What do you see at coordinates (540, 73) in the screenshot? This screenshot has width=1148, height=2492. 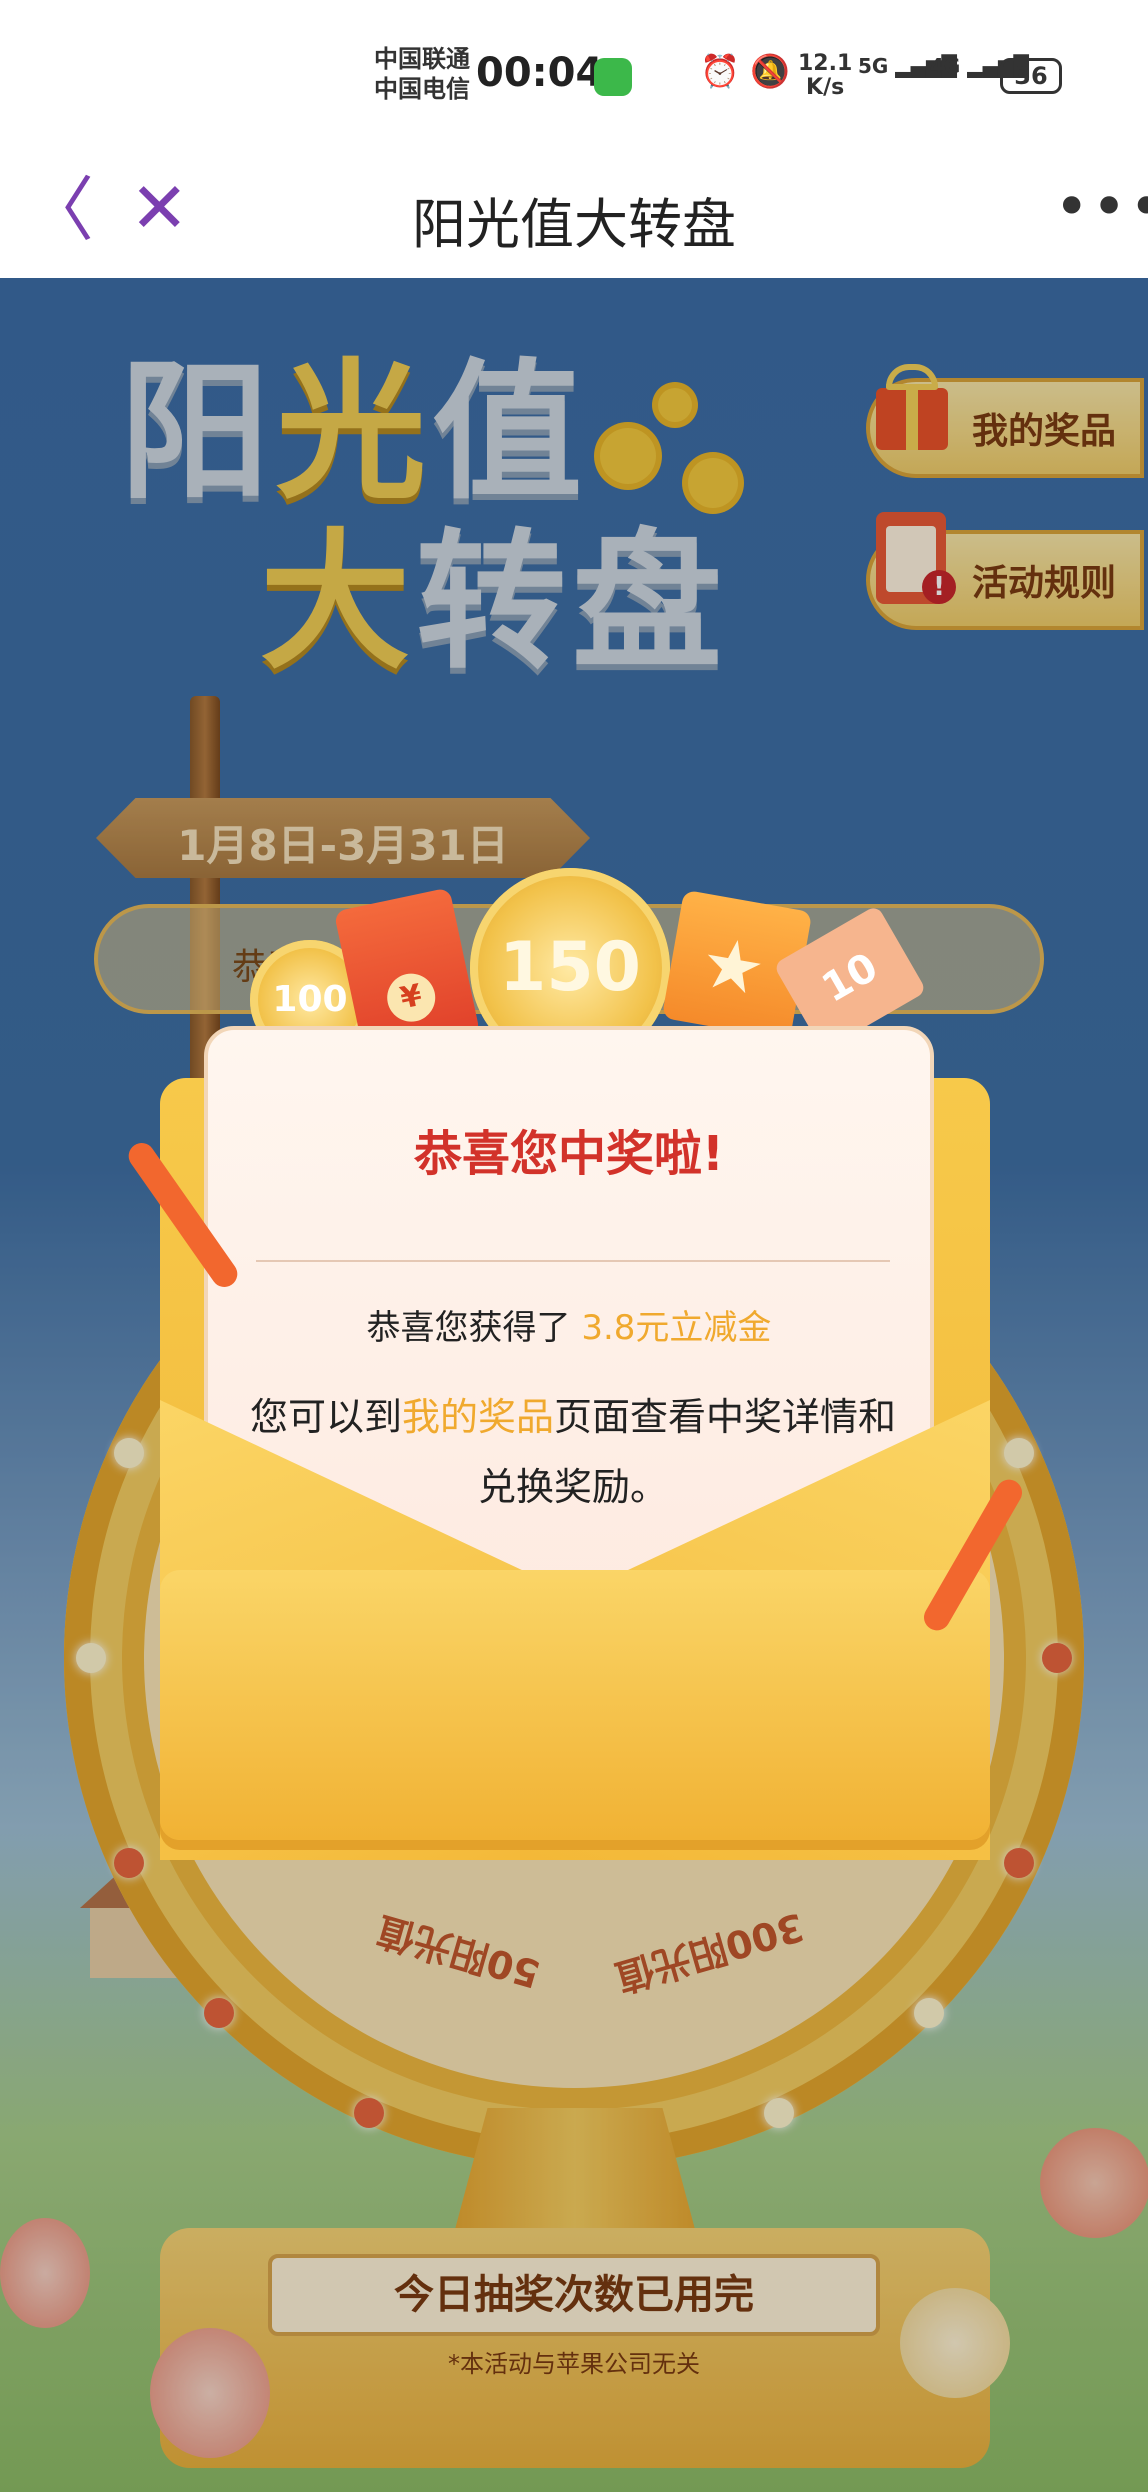 I see `status-time: 00:04` at bounding box center [540, 73].